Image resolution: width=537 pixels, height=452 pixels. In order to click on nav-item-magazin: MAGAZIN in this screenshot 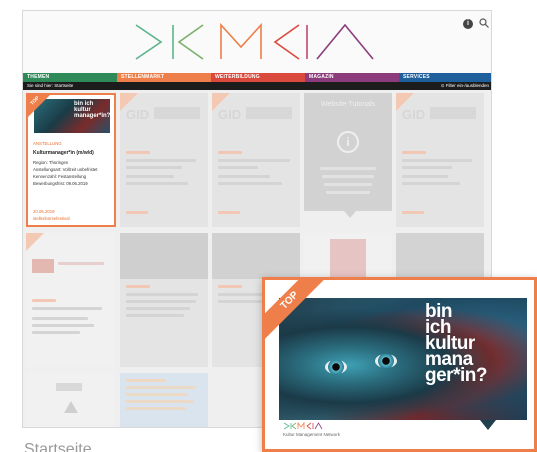, I will do `click(352, 77)`.